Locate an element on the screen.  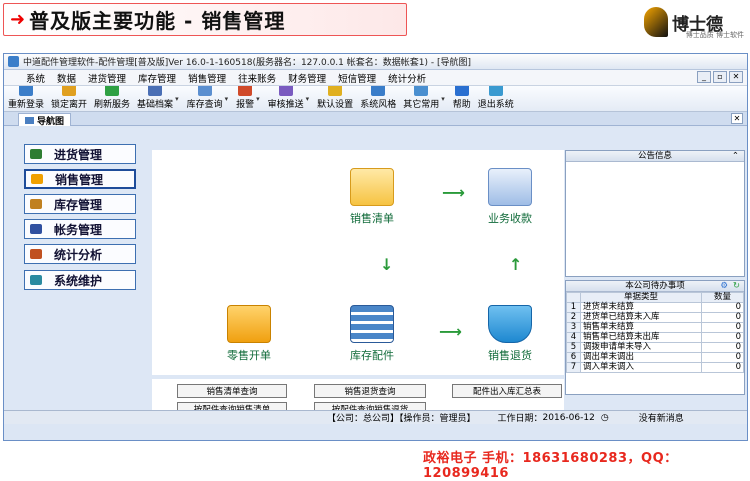
toolbar-button: 刷新服务 is located at coordinates (112, 97).